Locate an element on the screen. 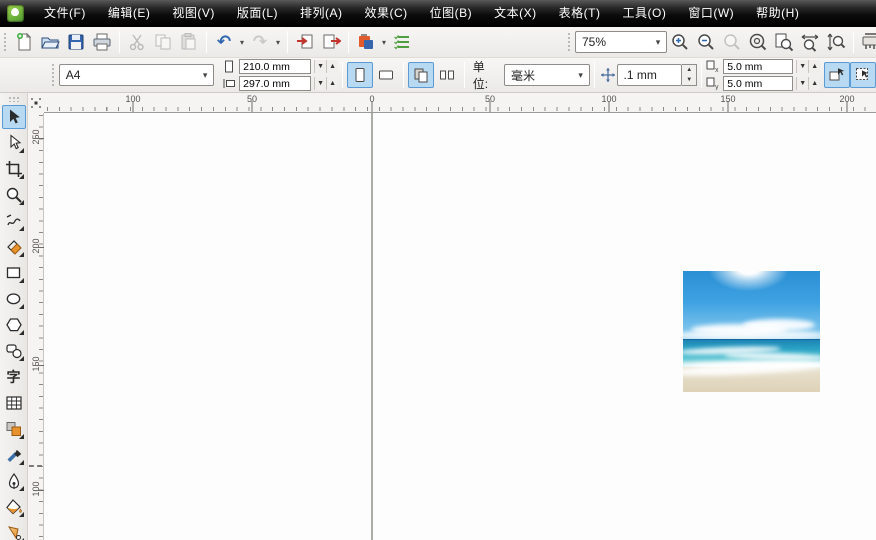  zoom-selected-icon is located at coordinates (732, 42).